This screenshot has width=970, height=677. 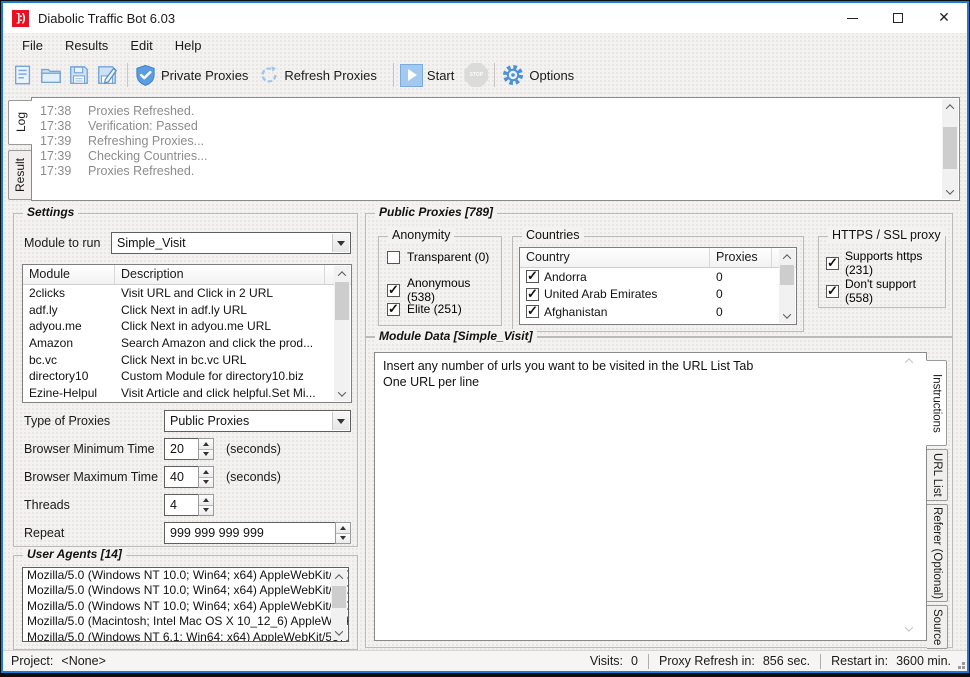 What do you see at coordinates (220, 274) in the screenshot?
I see `col-description: Description` at bounding box center [220, 274].